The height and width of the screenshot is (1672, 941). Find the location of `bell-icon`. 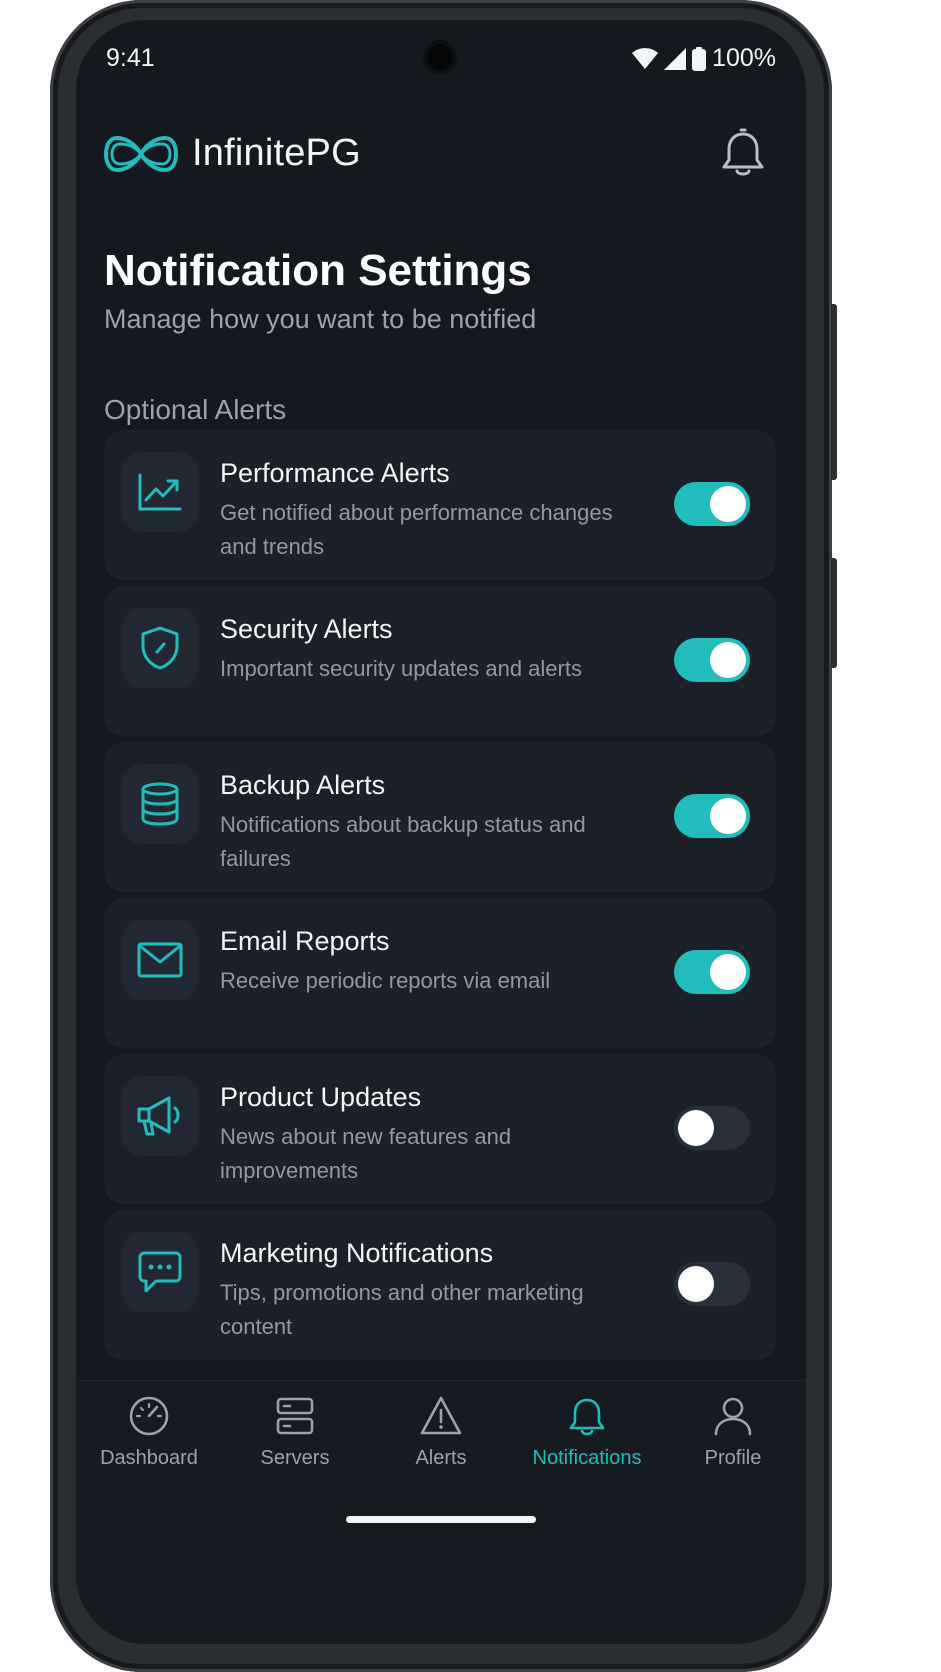

bell-icon is located at coordinates (587, 1417).